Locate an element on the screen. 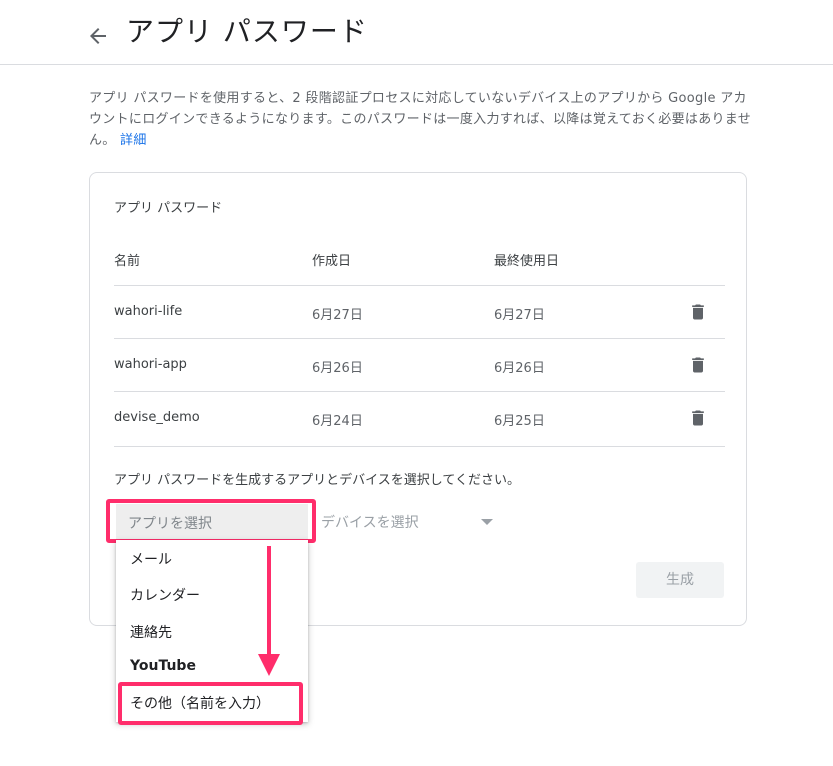 Image resolution: width=833 pixels, height=766 pixels. dropdown-arrow-icon is located at coordinates (487, 522).